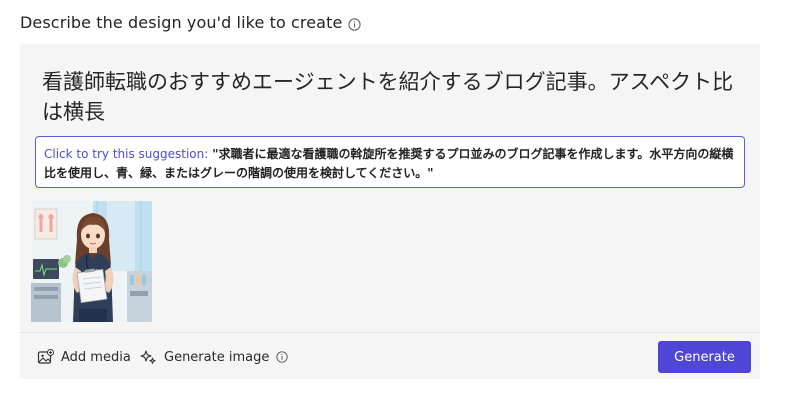 The width and height of the screenshot is (800, 414). I want to click on header: Describe the design you'd like to create, so click(191, 22).